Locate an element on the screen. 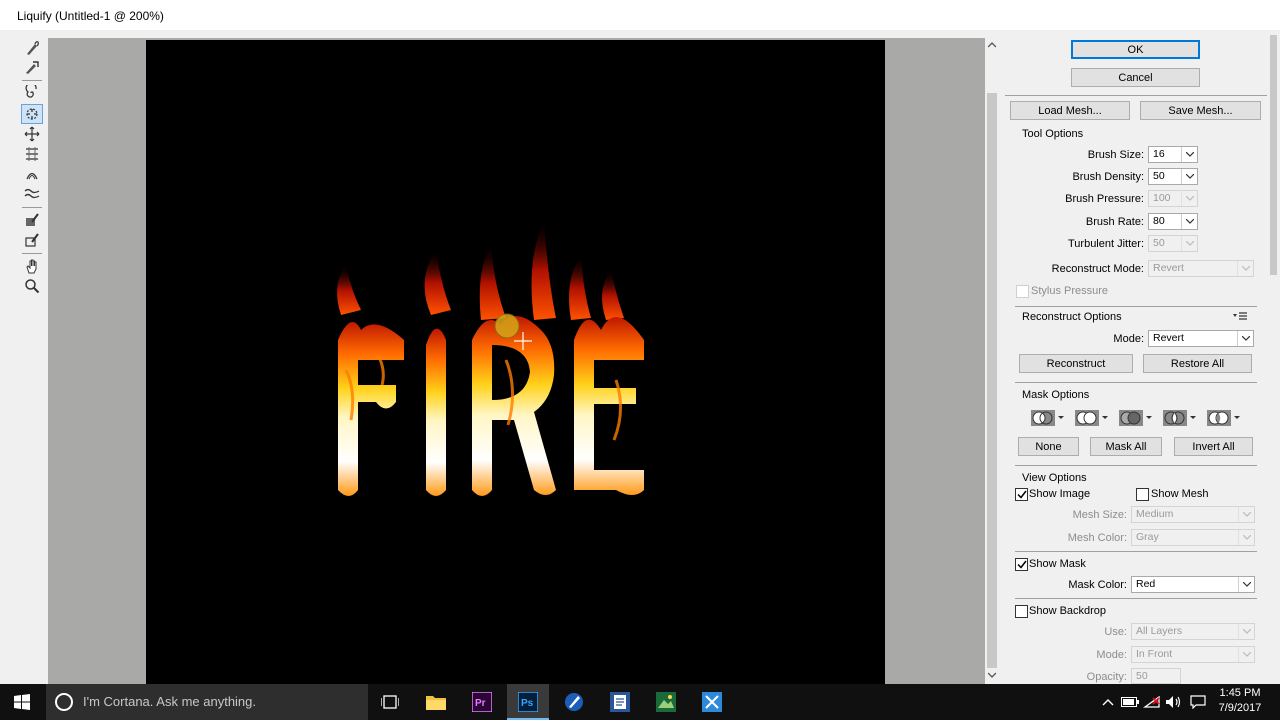  file-explorer-icon is located at coordinates (436, 702).